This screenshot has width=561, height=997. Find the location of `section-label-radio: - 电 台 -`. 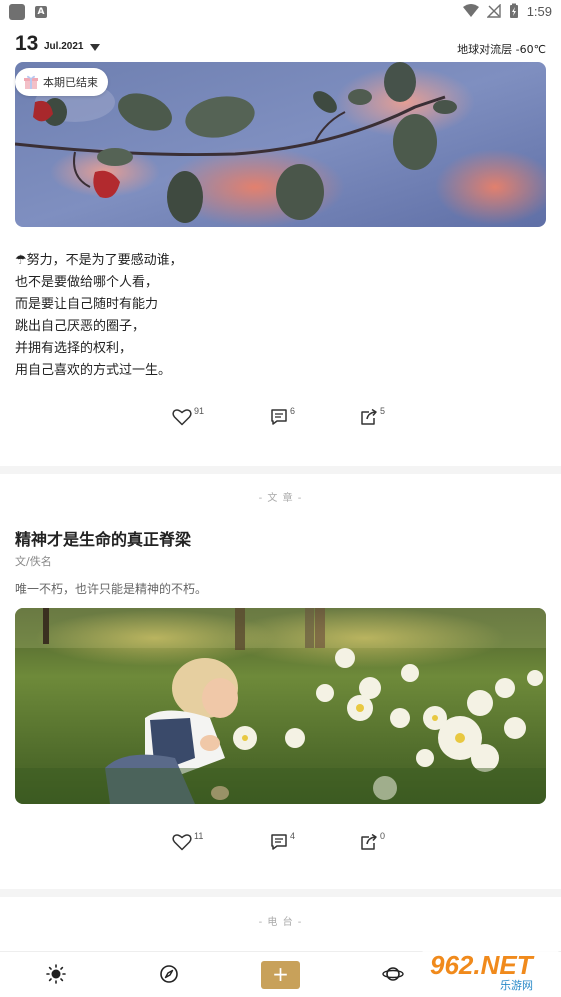

section-label-radio: - 电 台 - is located at coordinates (280, 922).